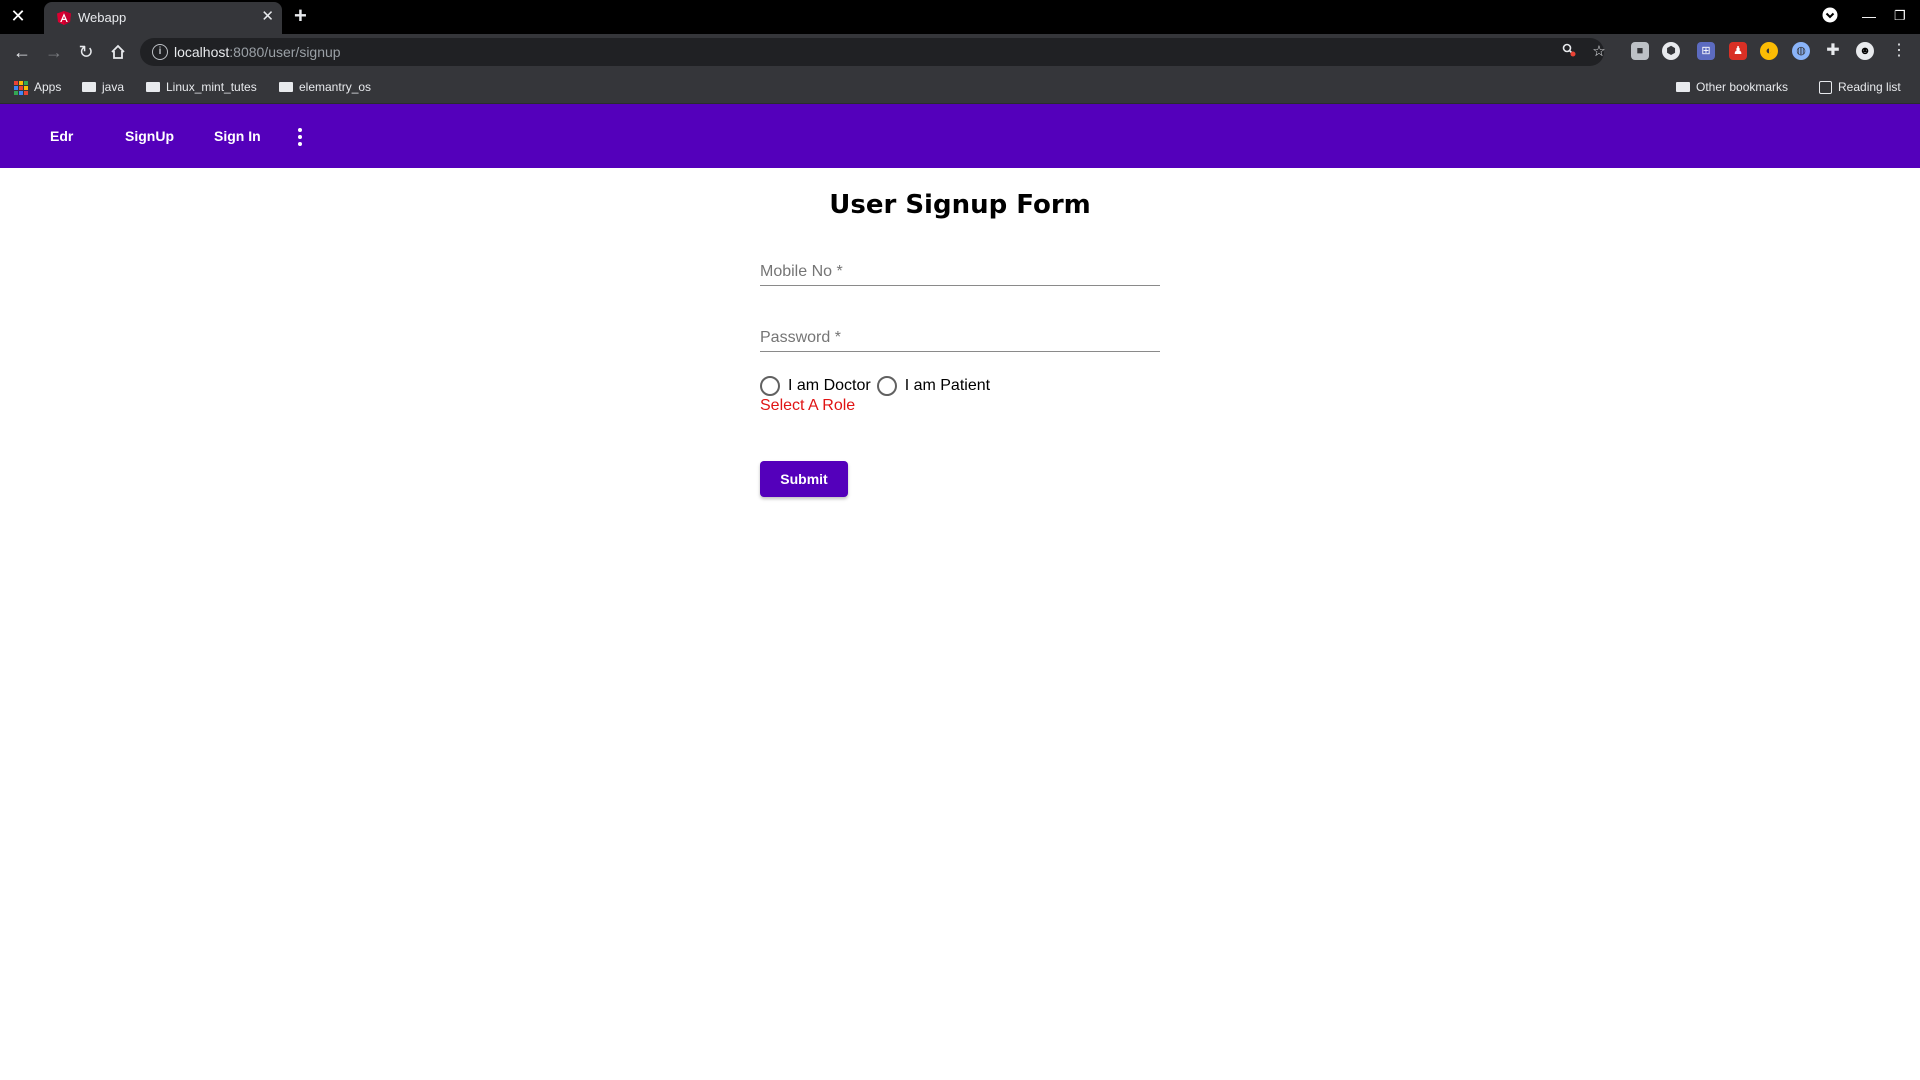  Describe the element at coordinates (54, 52) in the screenshot. I see `forward-icon: →` at that location.